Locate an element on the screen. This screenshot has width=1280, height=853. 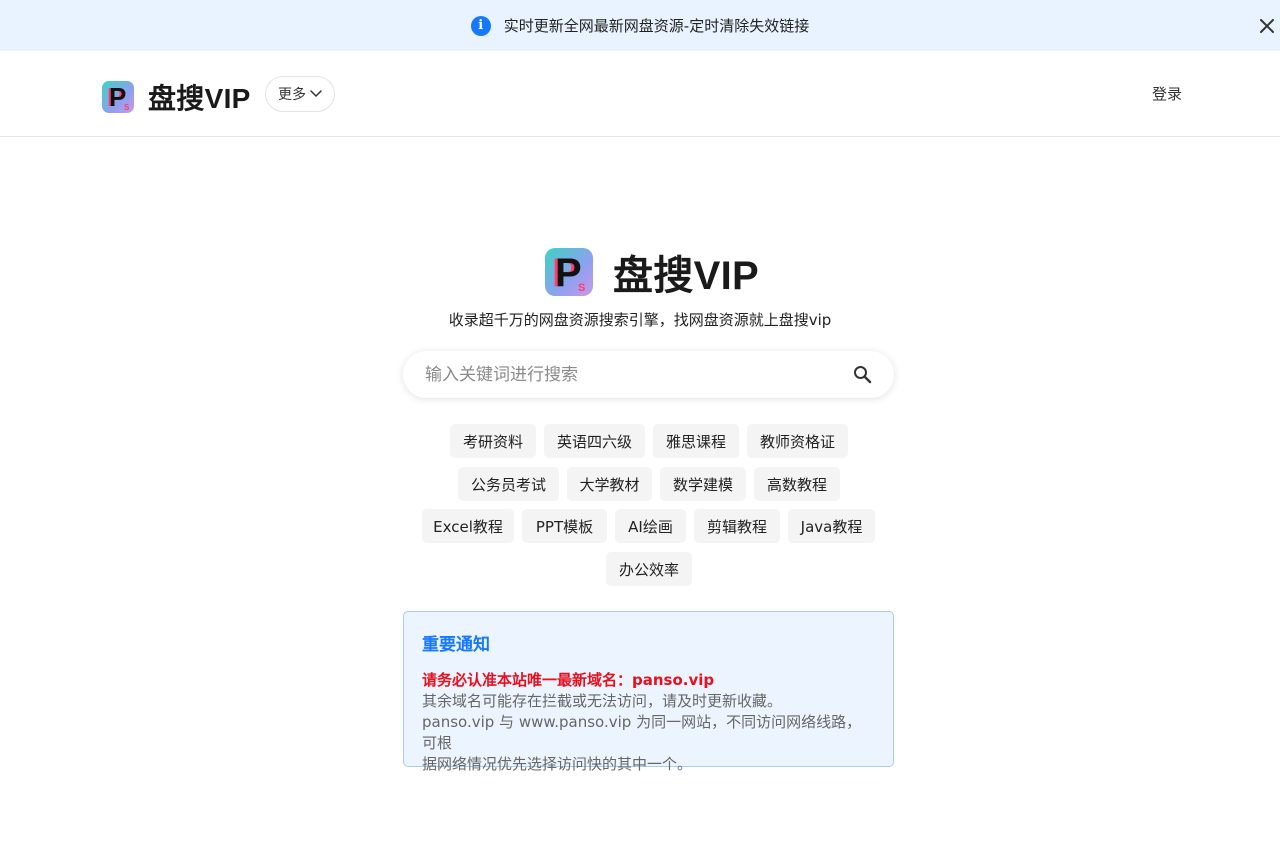
tag-item: PPT模板 is located at coordinates (564, 526).